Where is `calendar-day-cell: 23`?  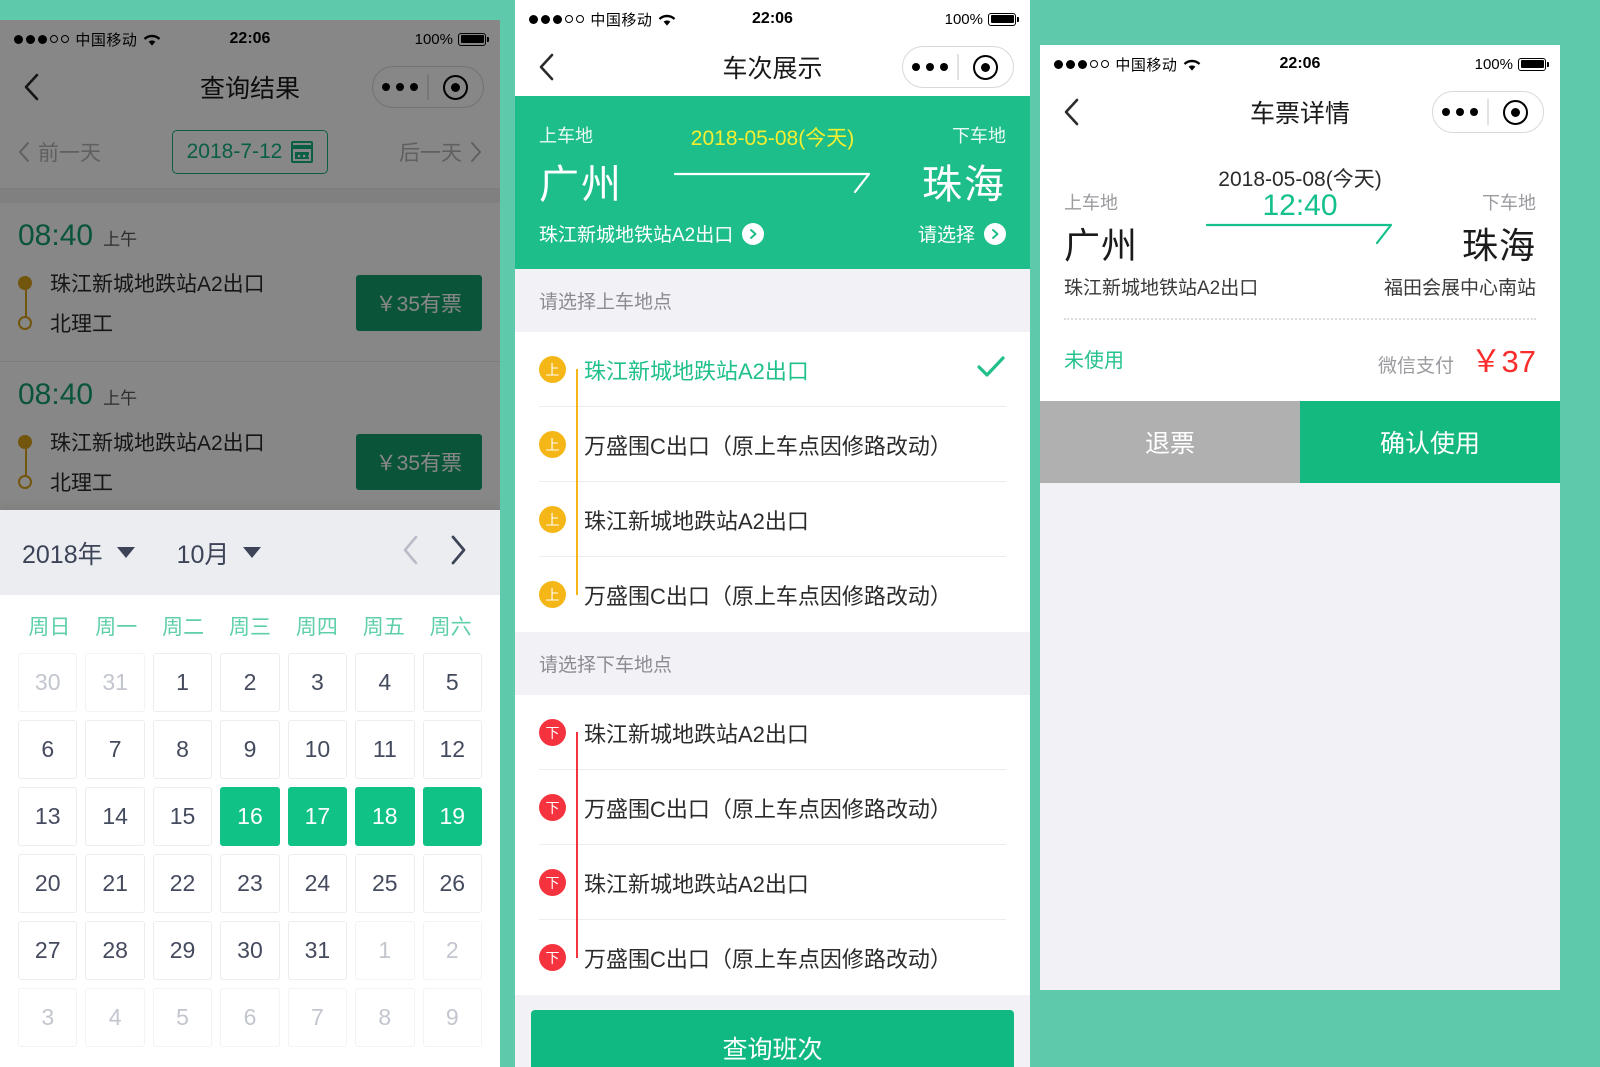
calendar-day-cell: 23 is located at coordinates (249, 883).